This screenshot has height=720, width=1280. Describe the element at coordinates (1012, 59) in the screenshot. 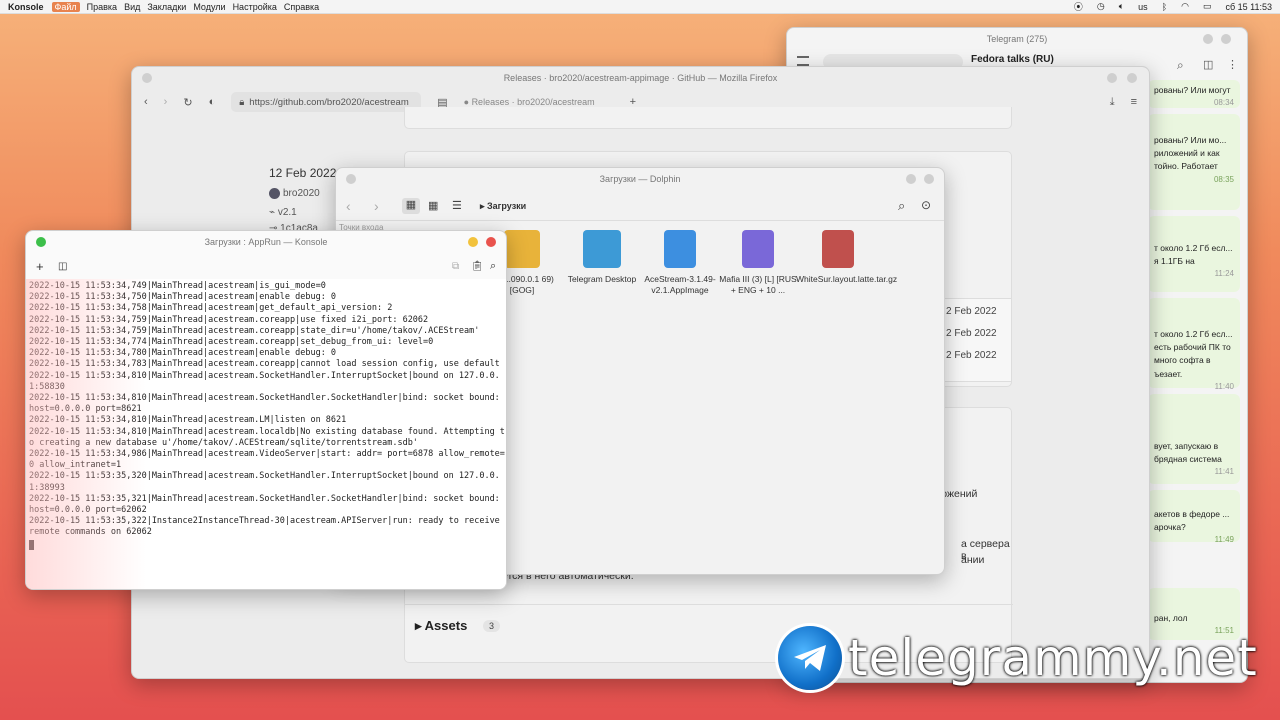

I see `chat-title: Fedora talks (RU)` at that location.